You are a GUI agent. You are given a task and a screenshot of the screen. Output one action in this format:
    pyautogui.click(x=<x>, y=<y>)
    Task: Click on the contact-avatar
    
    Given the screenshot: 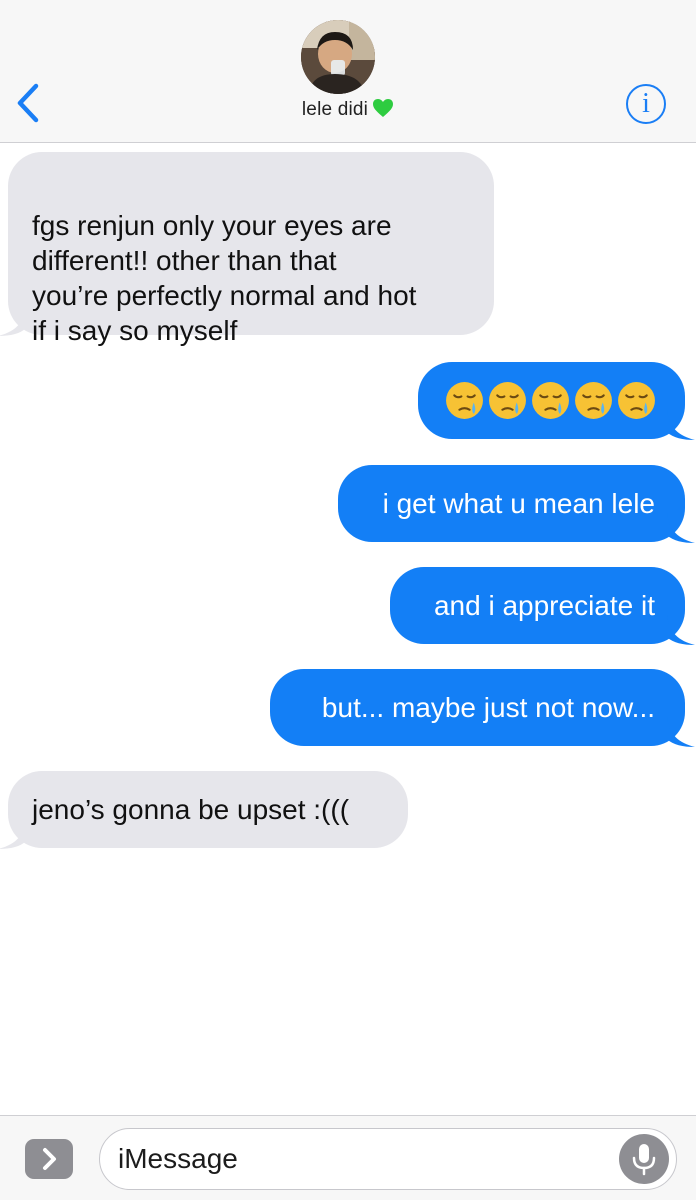 What is the action you would take?
    pyautogui.click(x=338, y=57)
    